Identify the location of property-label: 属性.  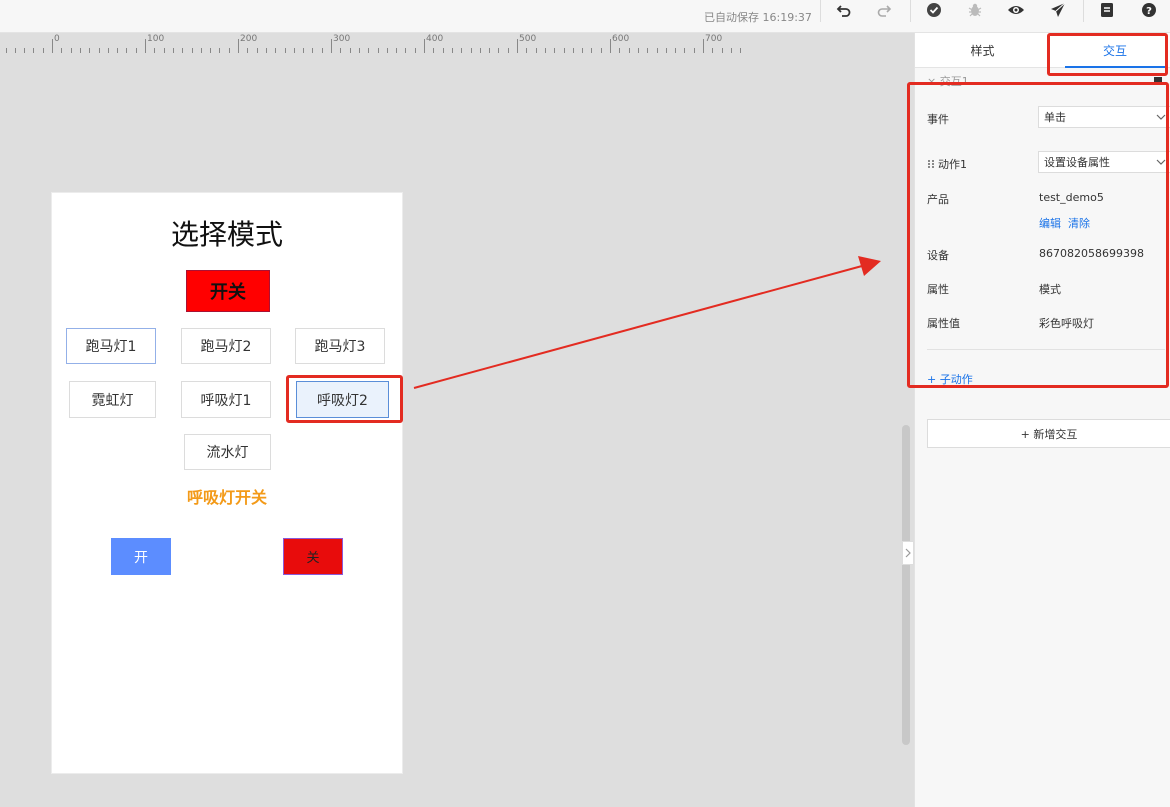
(938, 289).